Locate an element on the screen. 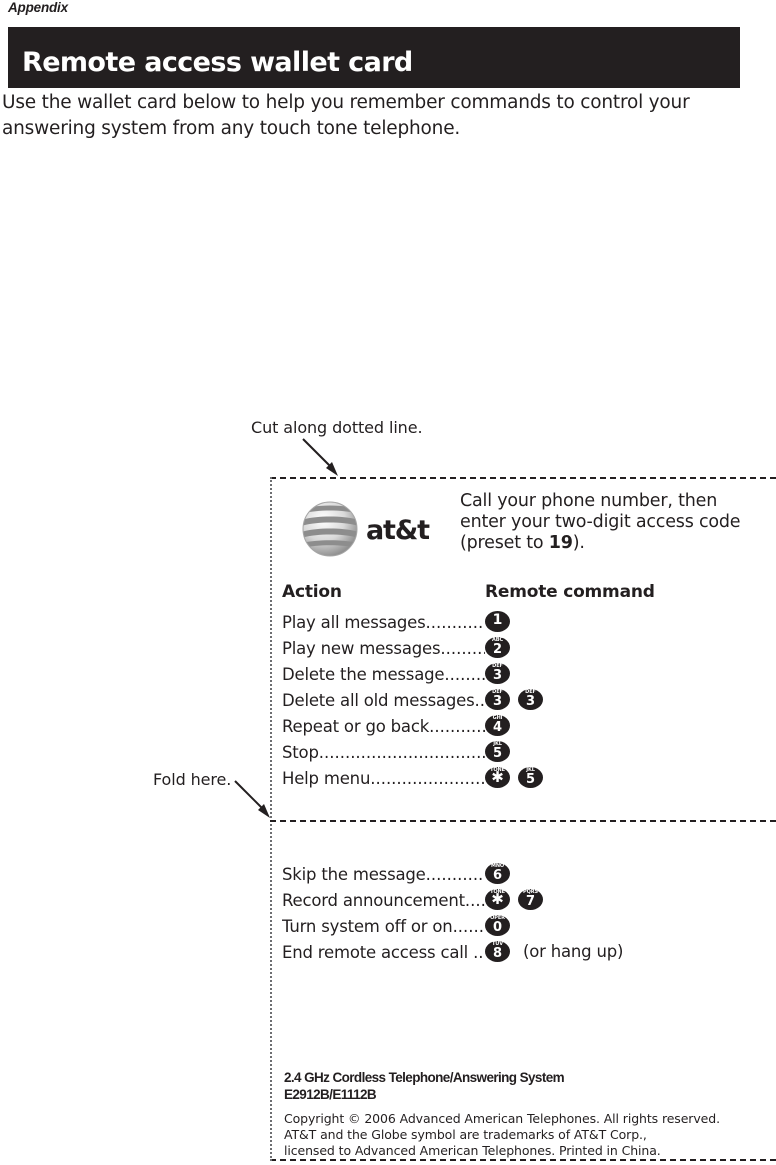 The width and height of the screenshot is (776, 1165). card-fold-line is located at coordinates (523, 821).